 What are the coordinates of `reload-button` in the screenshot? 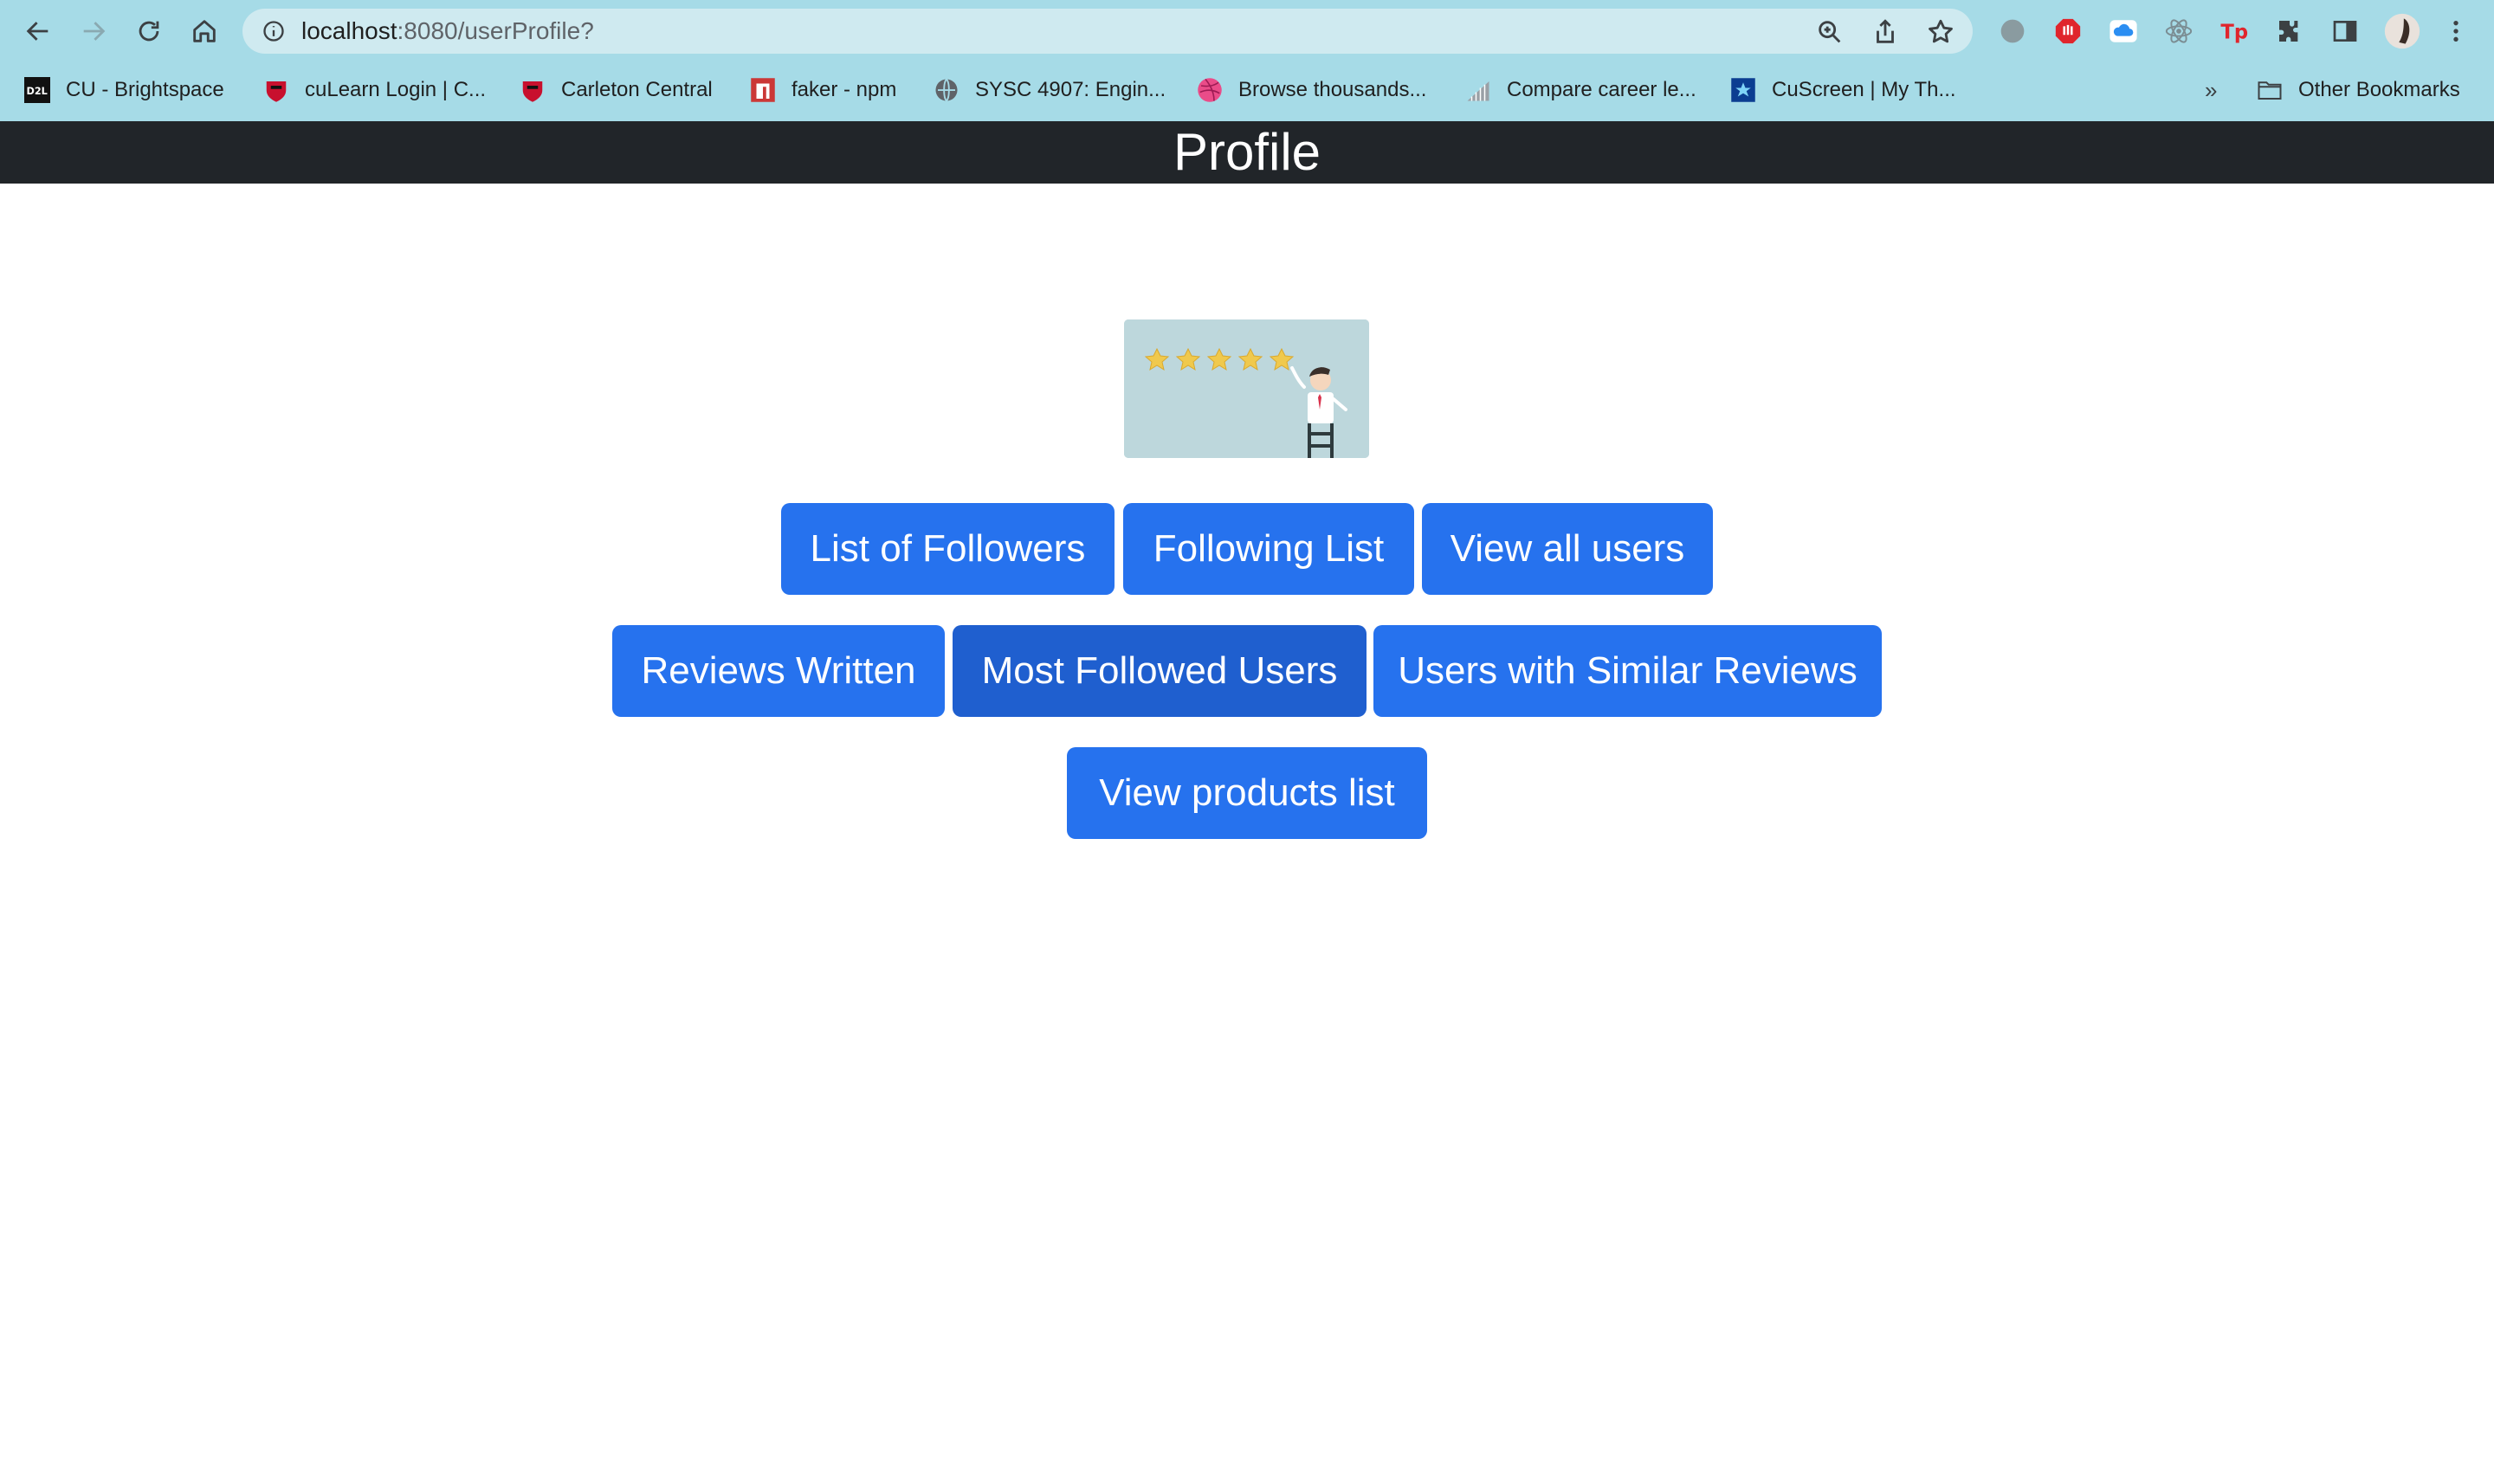 It's located at (149, 31).